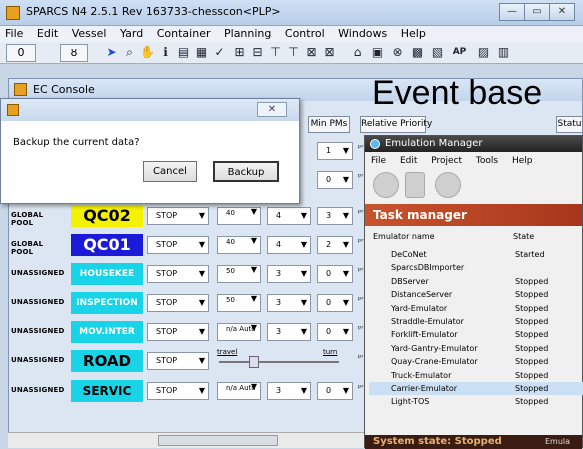 The width and height of the screenshot is (583, 449). I want to click on backup-dialog-close-button: ✕, so click(272, 109).